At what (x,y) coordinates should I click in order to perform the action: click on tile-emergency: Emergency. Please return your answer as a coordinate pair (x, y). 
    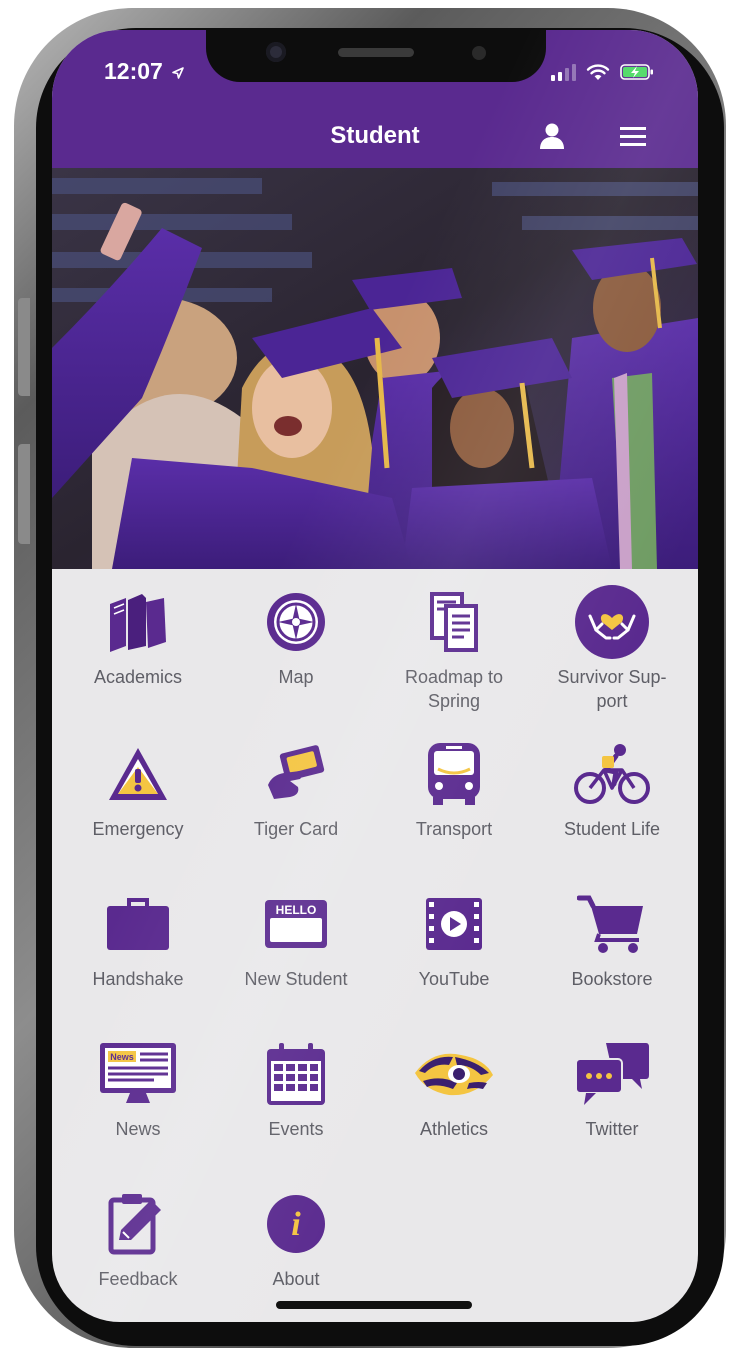
    Looking at the image, I should click on (138, 790).